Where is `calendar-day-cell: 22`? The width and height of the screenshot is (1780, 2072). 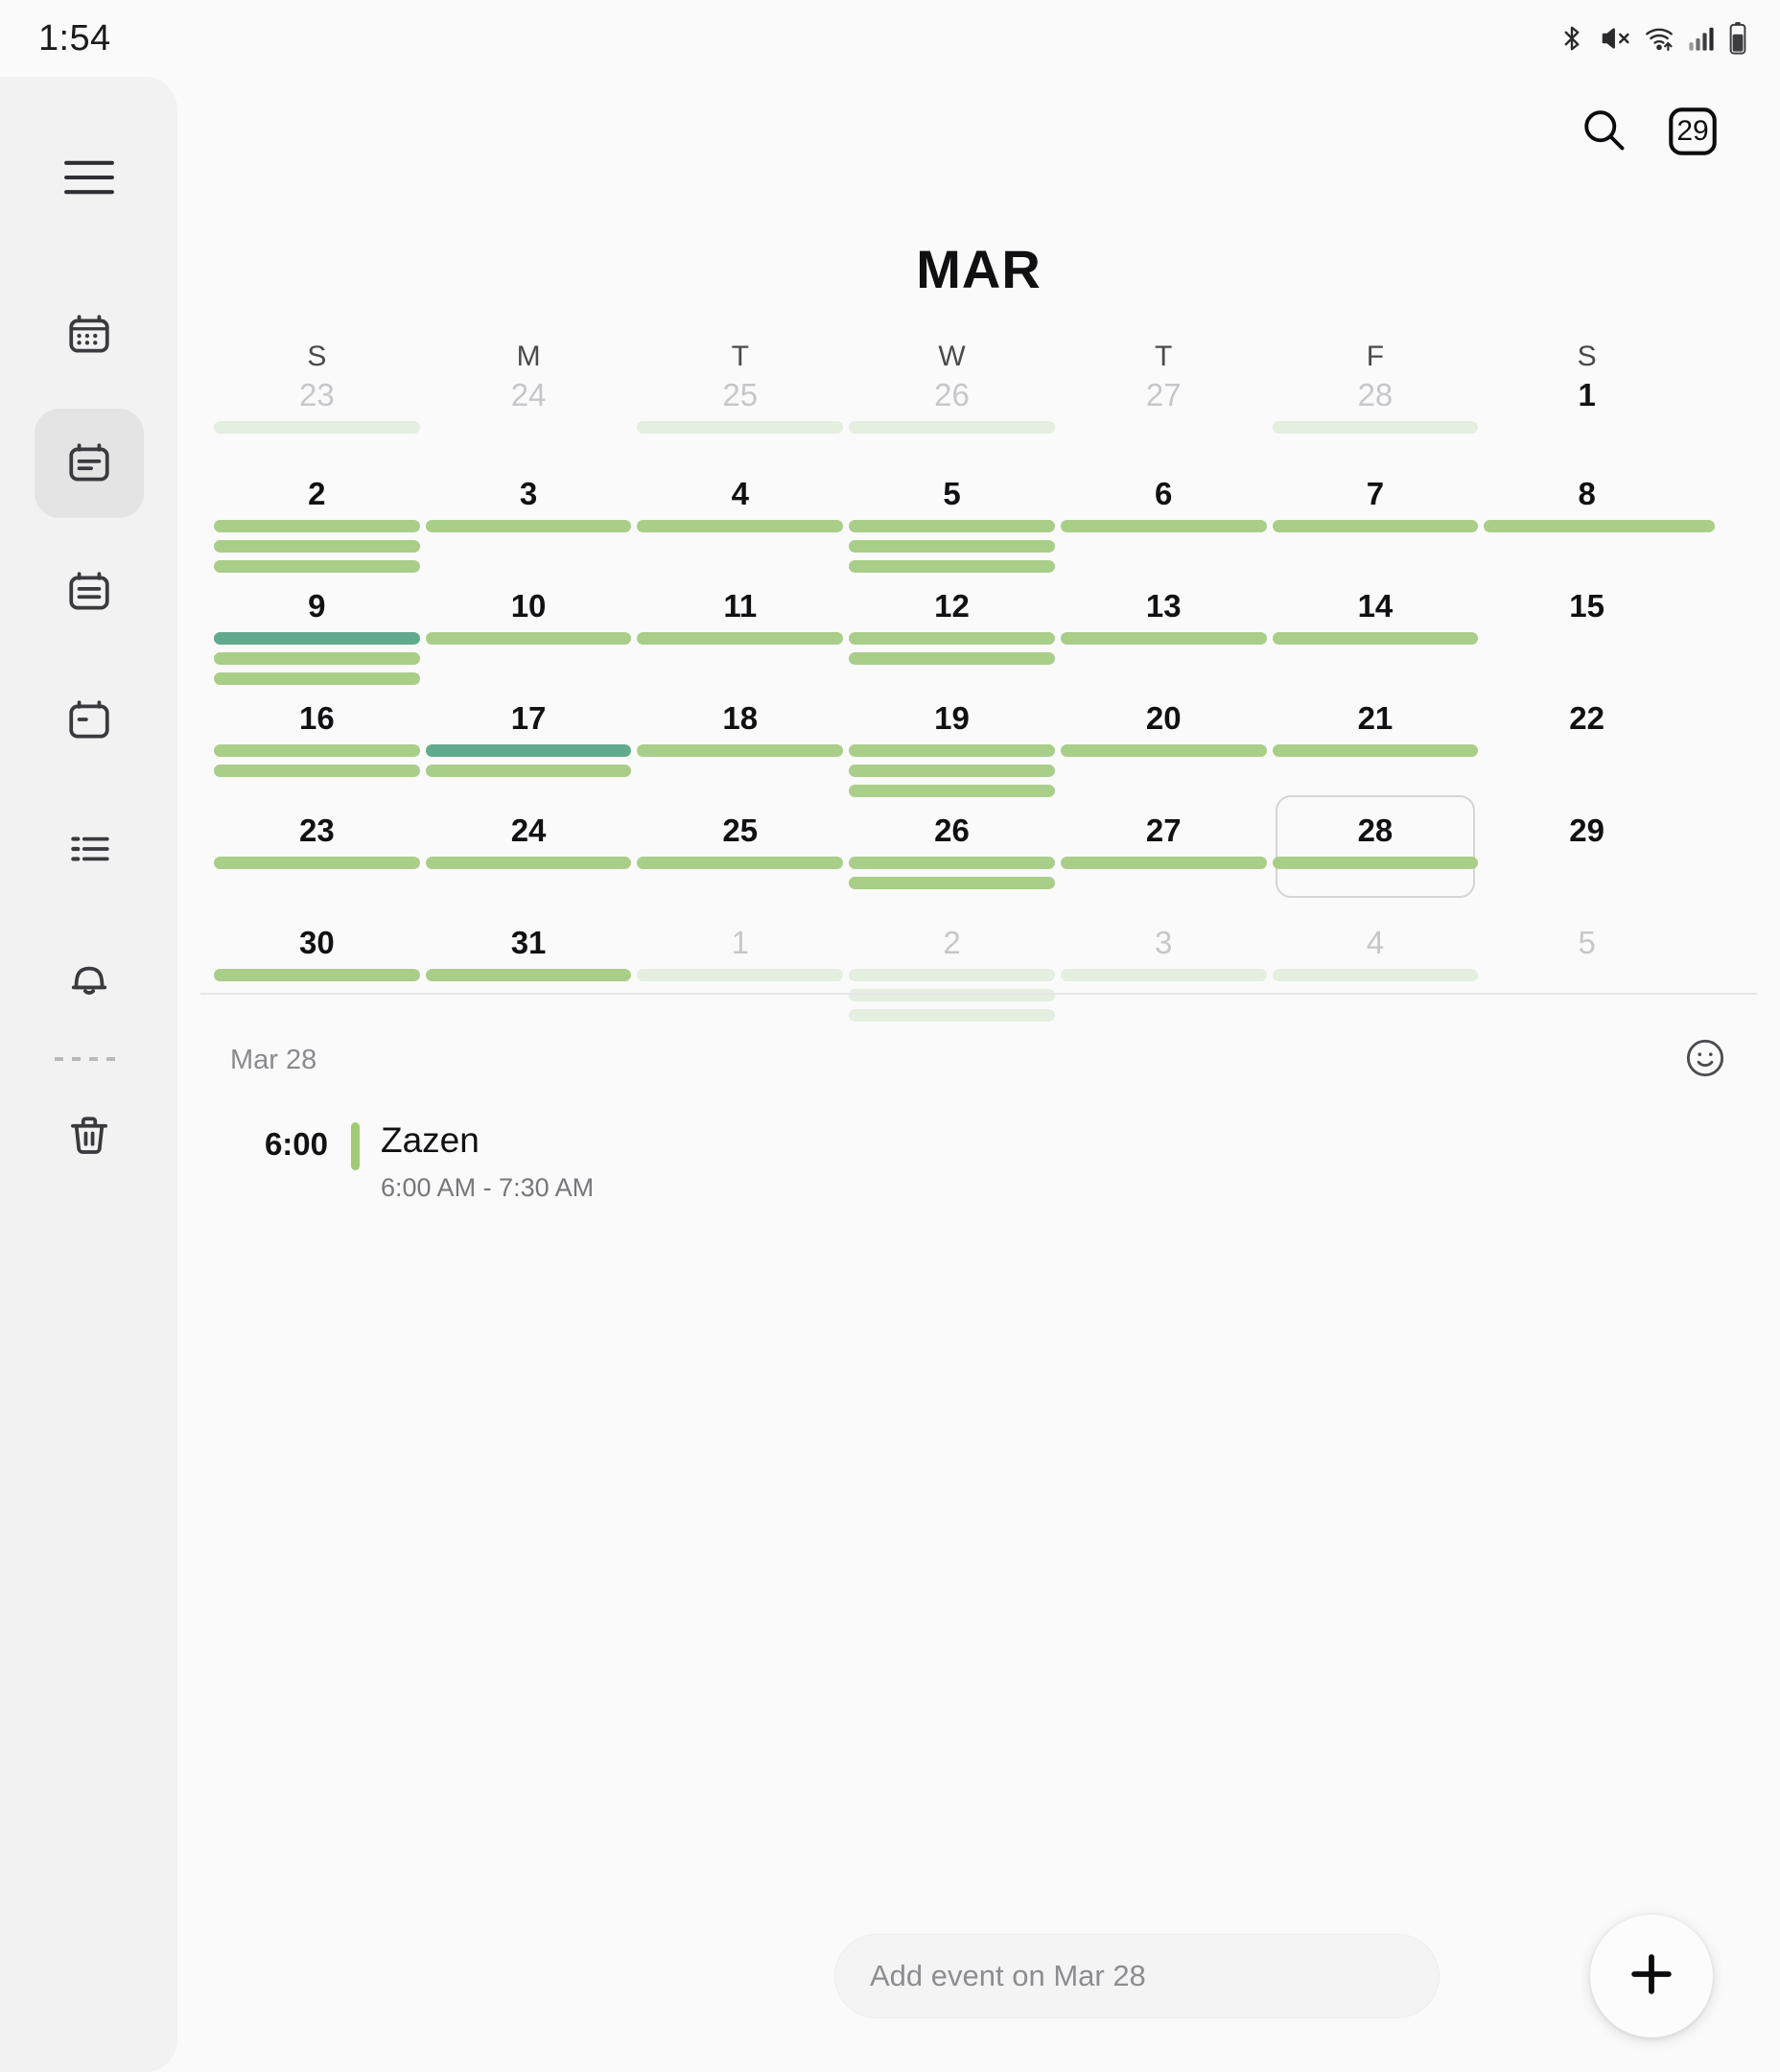
calendar-day-cell: 22 is located at coordinates (1587, 752).